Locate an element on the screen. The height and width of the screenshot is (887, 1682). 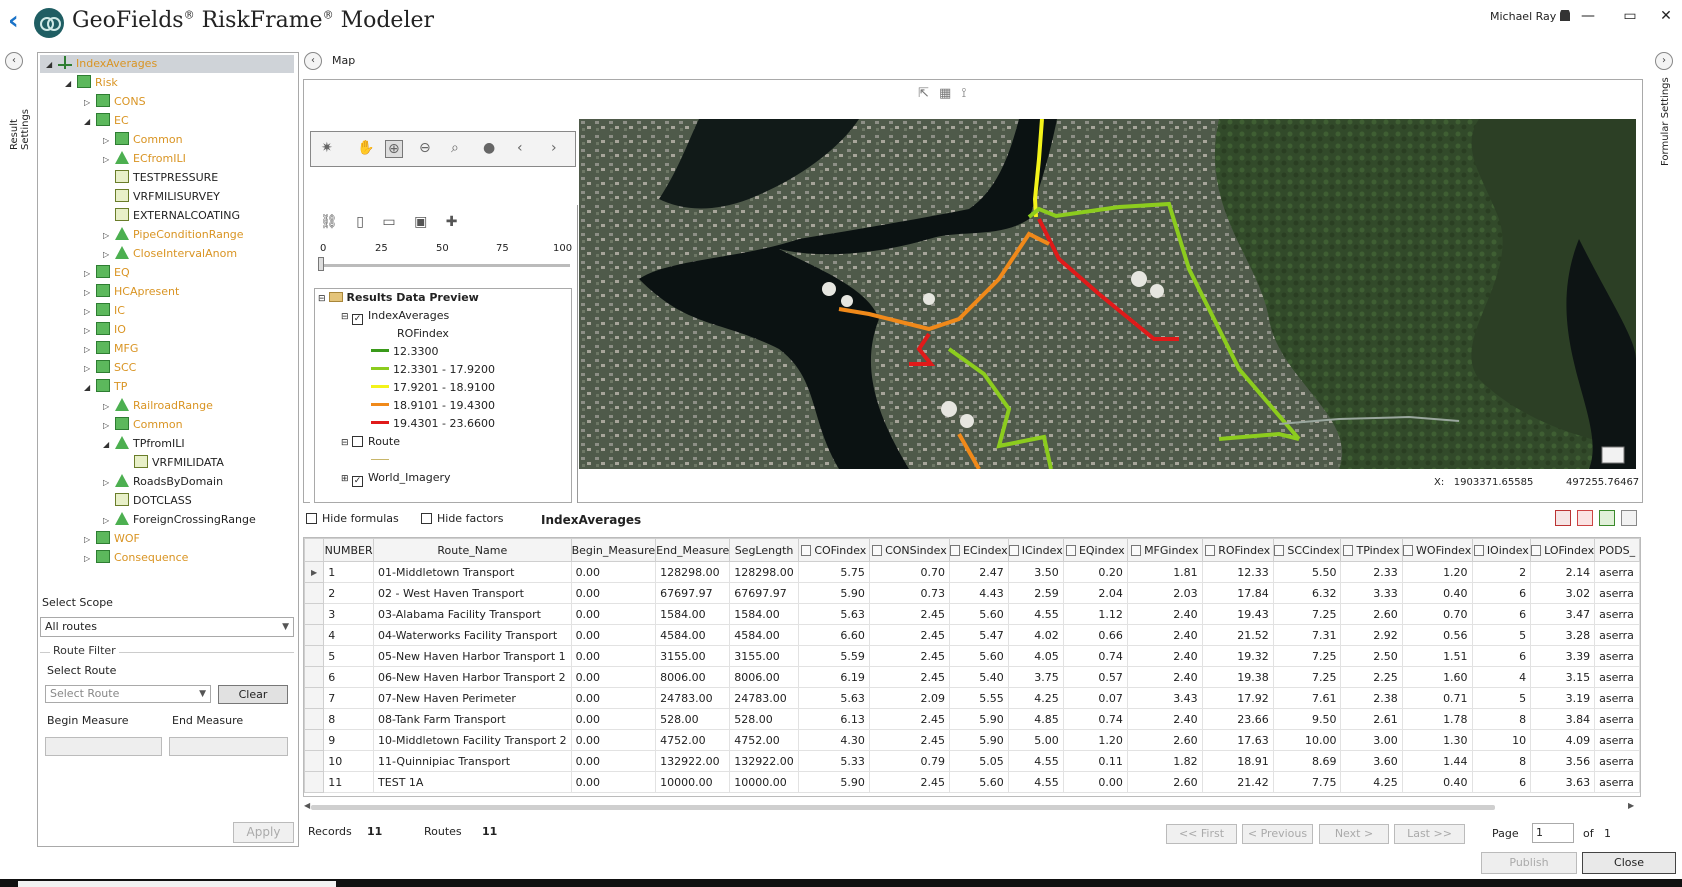
expand-icon: ⊞ is located at coordinates (345, 479).